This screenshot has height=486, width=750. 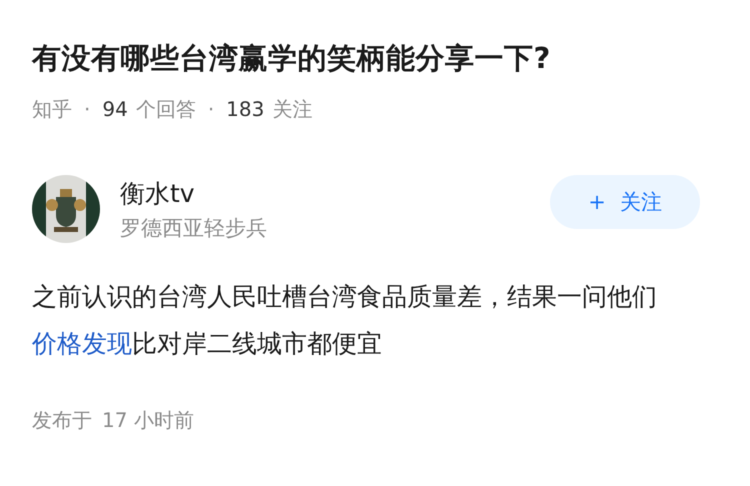 I want to click on author-bio: 罗德西亚轻步兵, so click(x=194, y=228).